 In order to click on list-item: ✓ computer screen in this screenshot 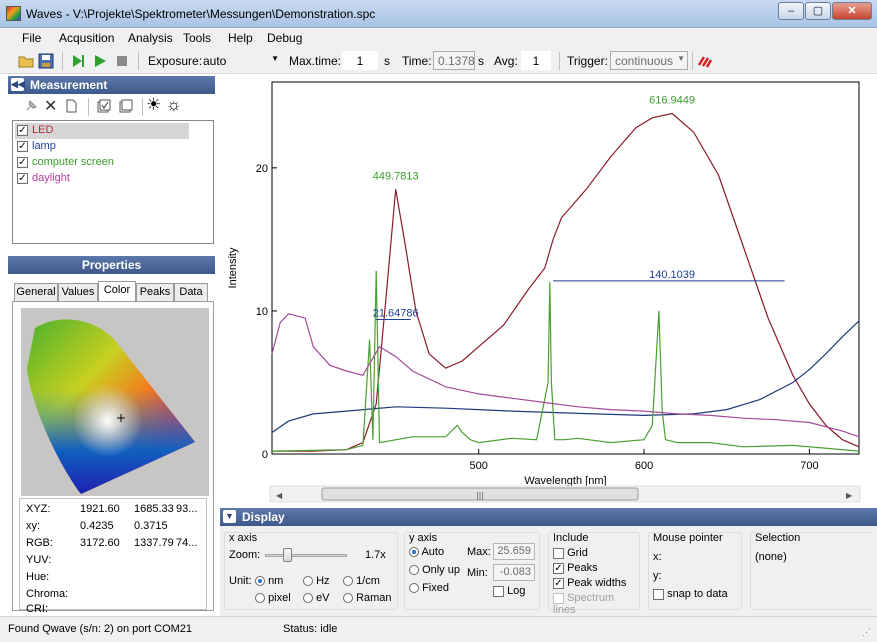, I will do `click(65, 163)`.